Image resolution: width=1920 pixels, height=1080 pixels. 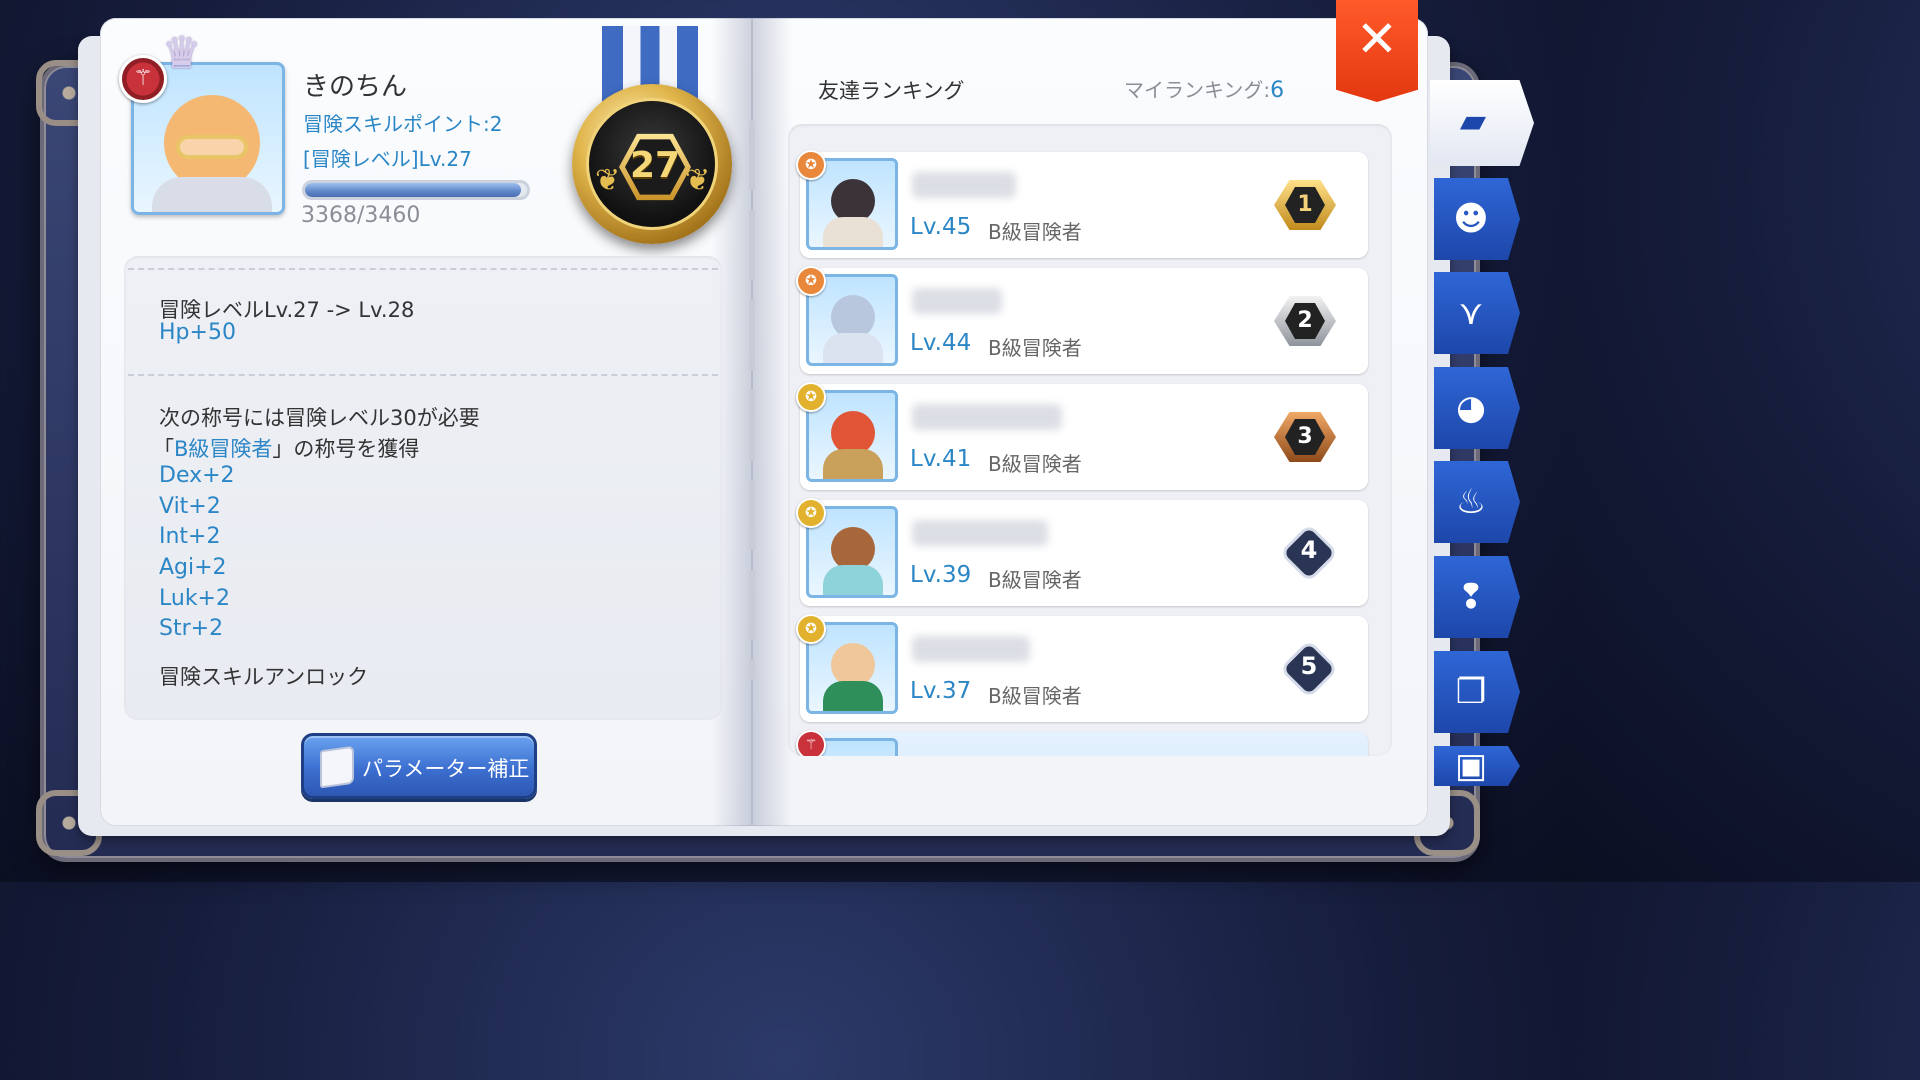 What do you see at coordinates (1082, 436) in the screenshot?
I see `ranking-row: ✪ Lv.41 B級冒険者 3` at bounding box center [1082, 436].